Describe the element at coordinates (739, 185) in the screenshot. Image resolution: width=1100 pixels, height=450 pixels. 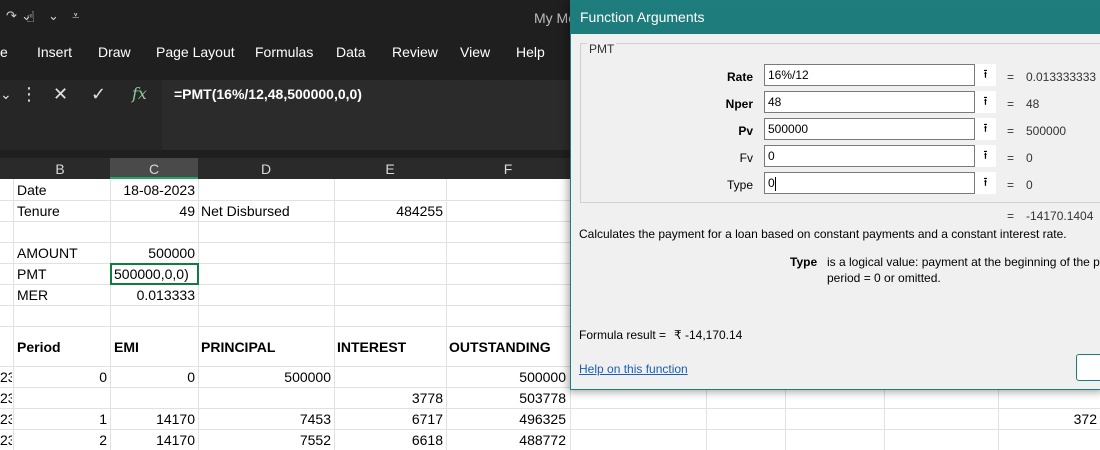
I see `type-label: Type` at that location.